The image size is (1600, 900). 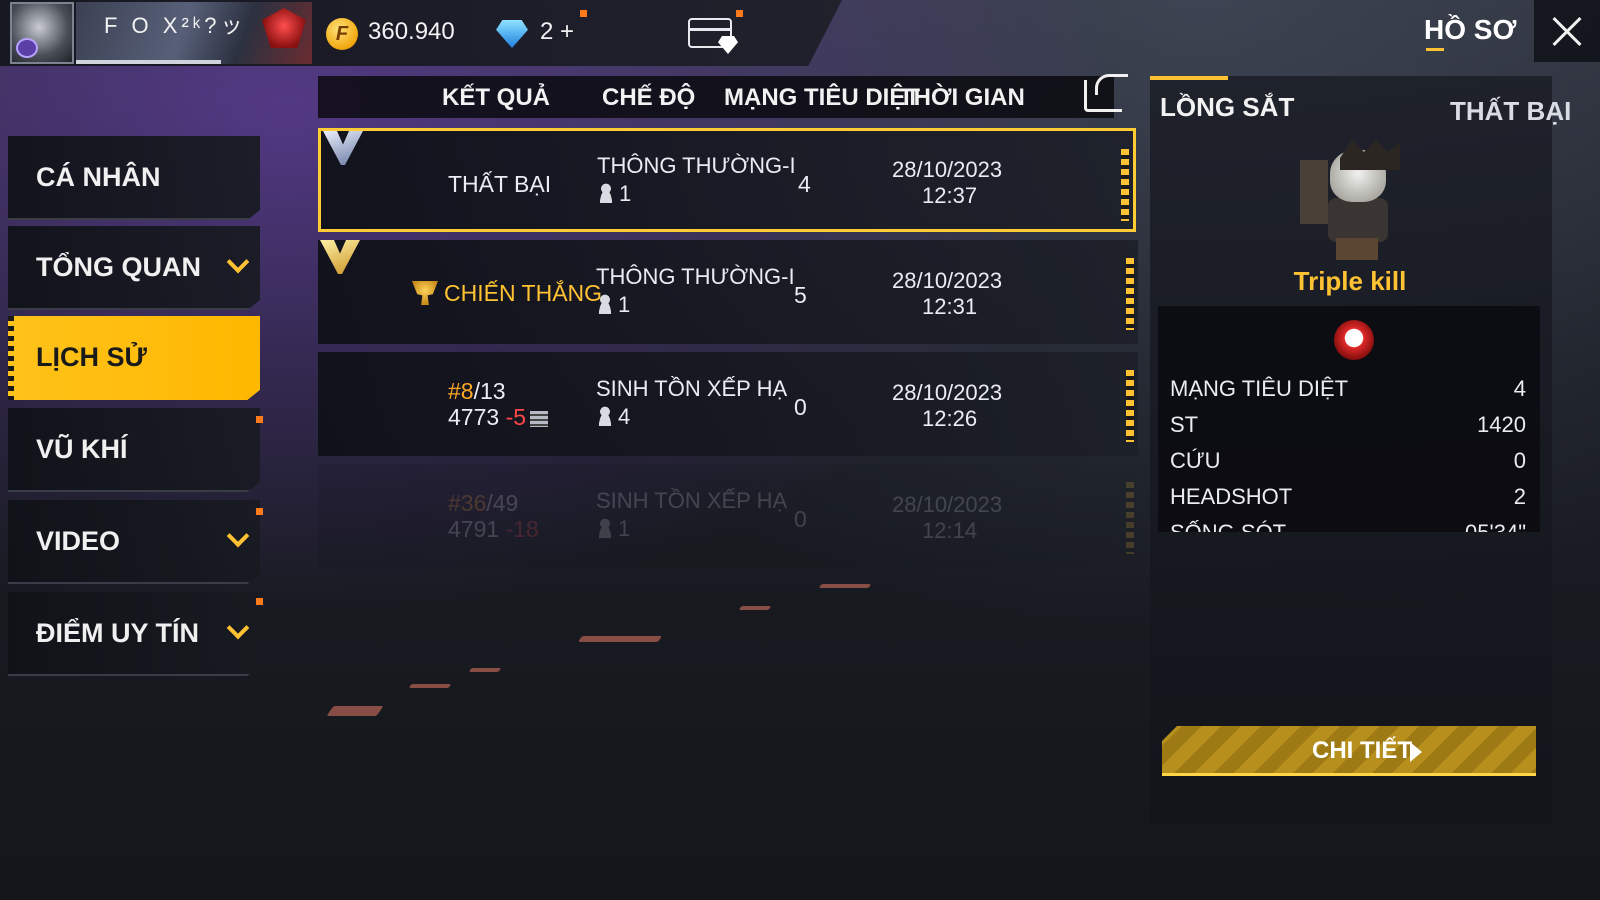 I want to click on kill-skull-icon, so click(x=1354, y=340).